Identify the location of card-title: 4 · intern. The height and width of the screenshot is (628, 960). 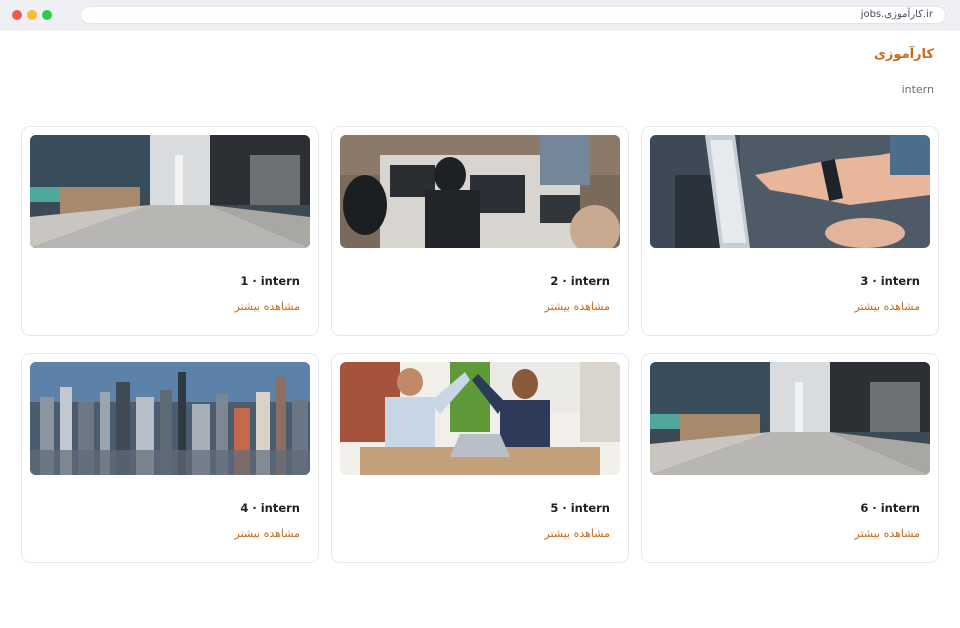
(270, 508).